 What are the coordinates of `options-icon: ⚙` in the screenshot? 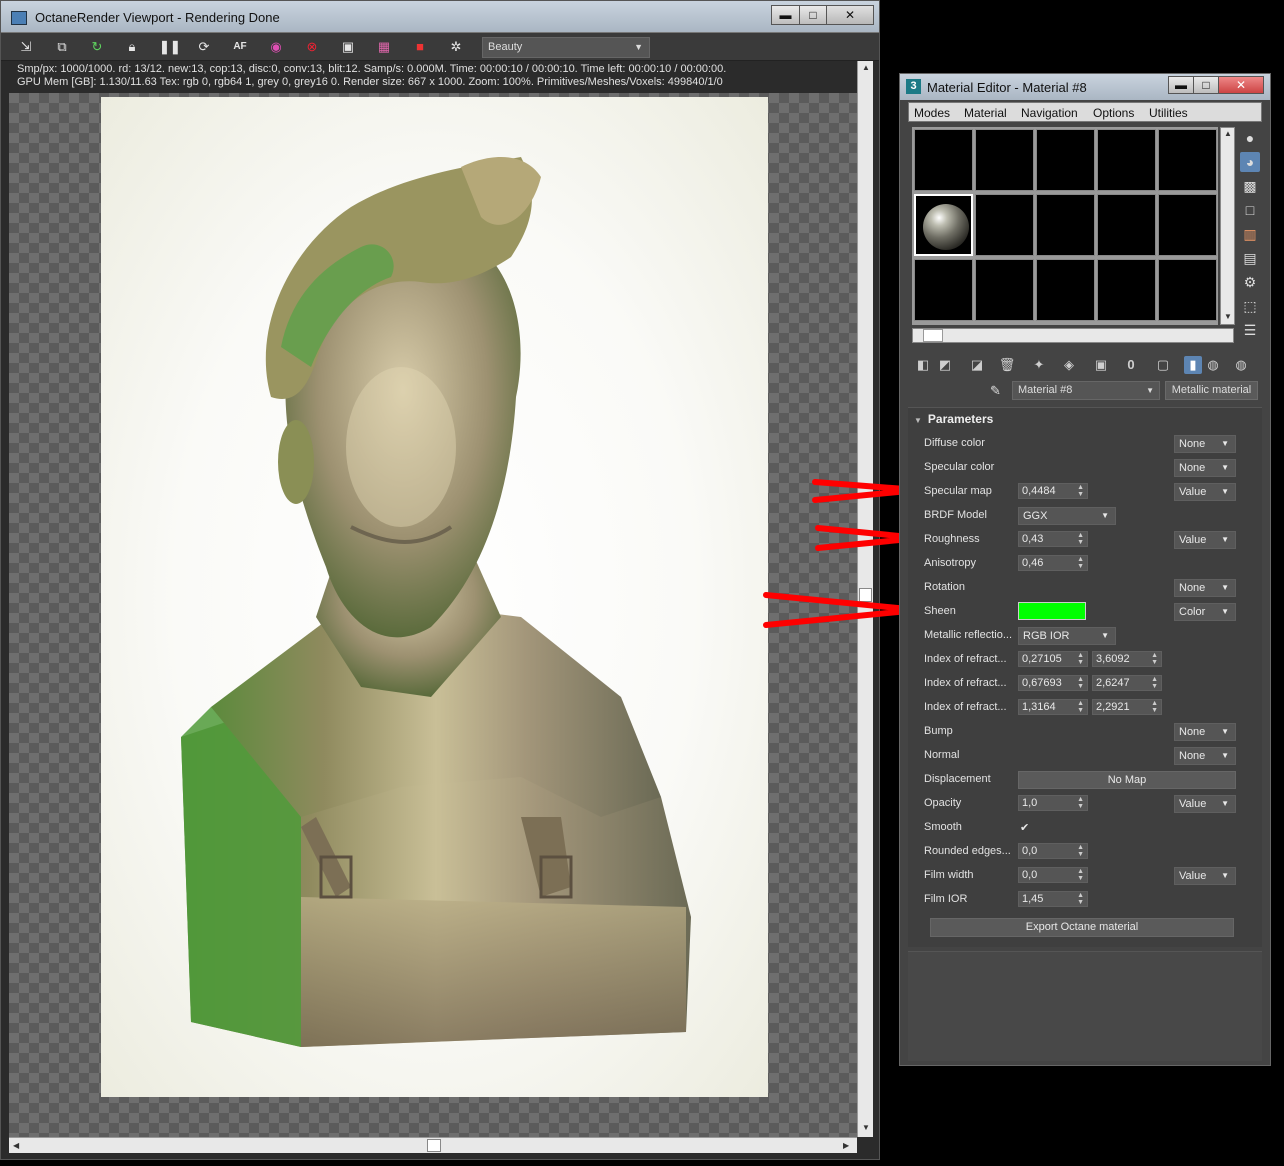 It's located at (1250, 282).